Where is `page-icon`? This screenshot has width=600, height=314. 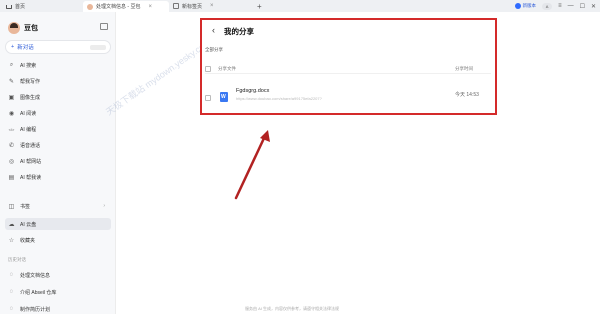
page-icon is located at coordinates (176, 6).